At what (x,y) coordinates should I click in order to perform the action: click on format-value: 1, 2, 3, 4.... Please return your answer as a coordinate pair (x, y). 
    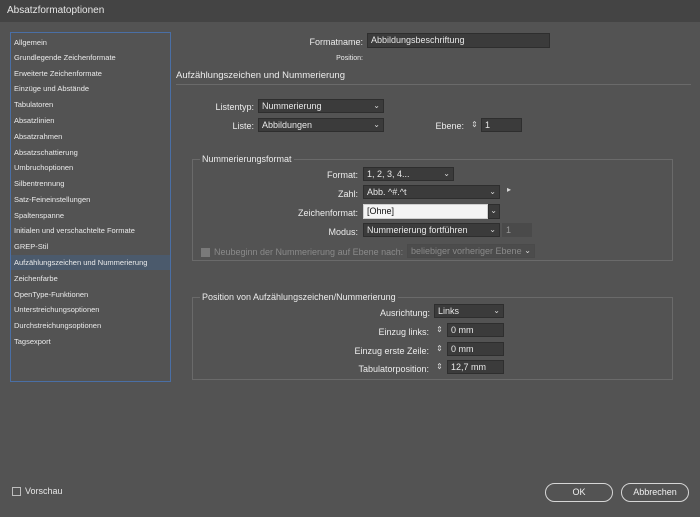
    Looking at the image, I should click on (388, 174).